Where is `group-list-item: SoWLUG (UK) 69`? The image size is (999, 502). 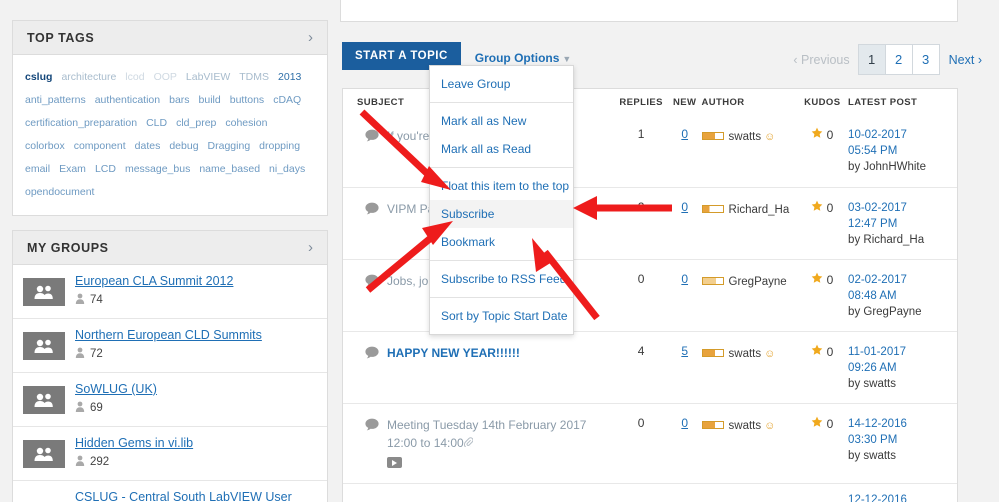 group-list-item: SoWLUG (UK) 69 is located at coordinates (170, 400).